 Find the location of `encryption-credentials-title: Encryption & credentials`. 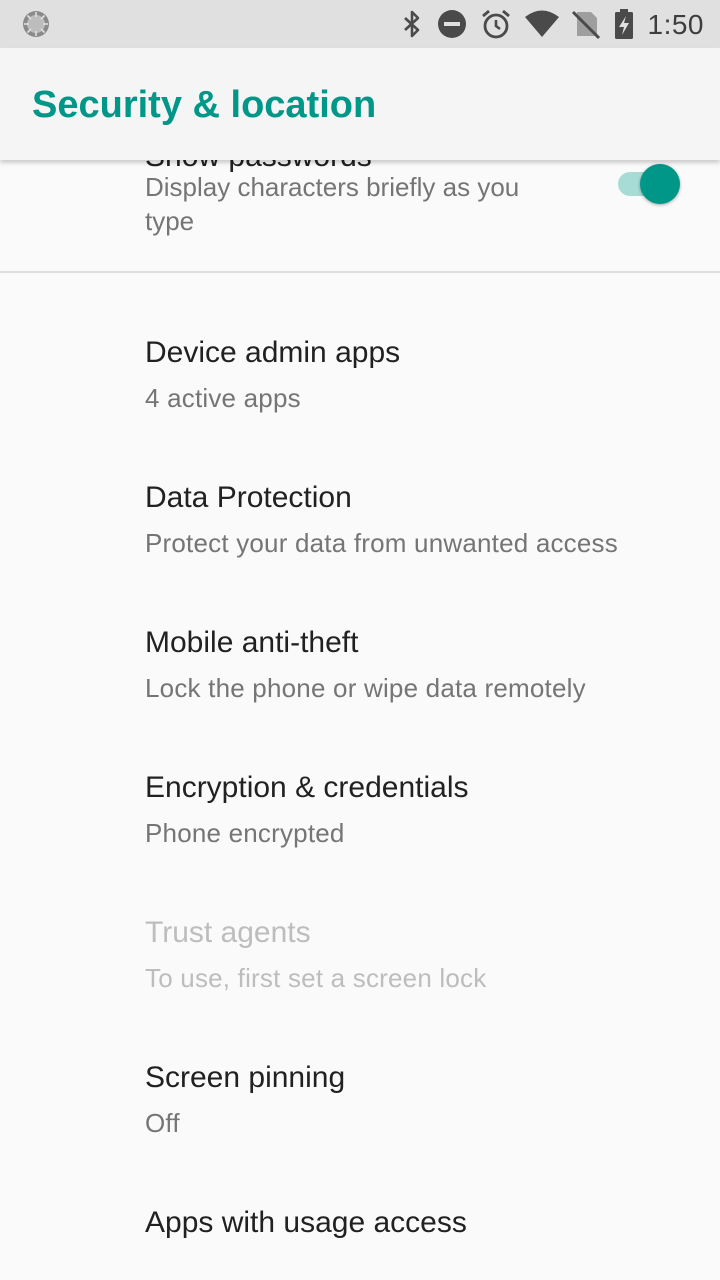

encryption-credentials-title: Encryption & credentials is located at coordinates (307, 787).